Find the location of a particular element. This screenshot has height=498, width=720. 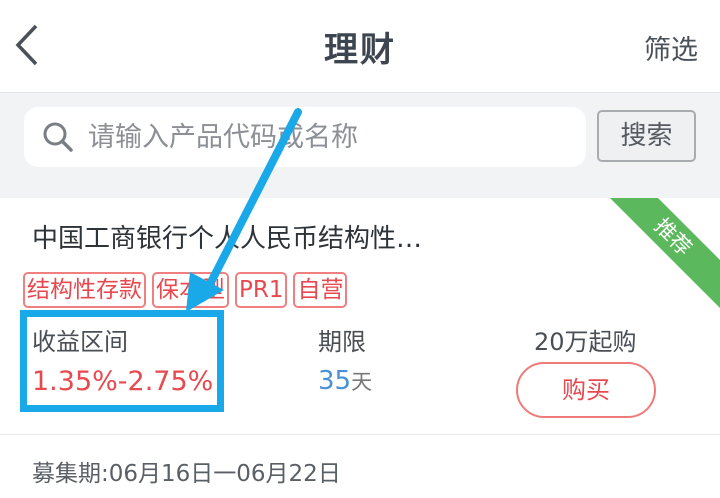

min-purchase-label: 20万起购 is located at coordinates (585, 342).